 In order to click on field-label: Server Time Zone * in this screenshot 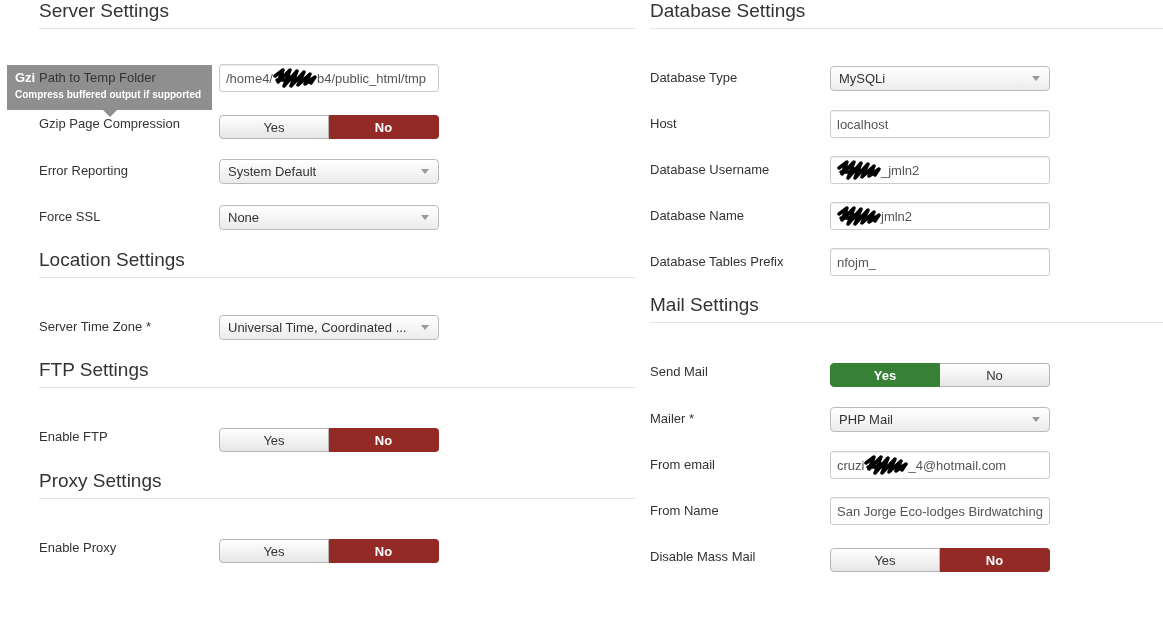, I will do `click(95, 327)`.